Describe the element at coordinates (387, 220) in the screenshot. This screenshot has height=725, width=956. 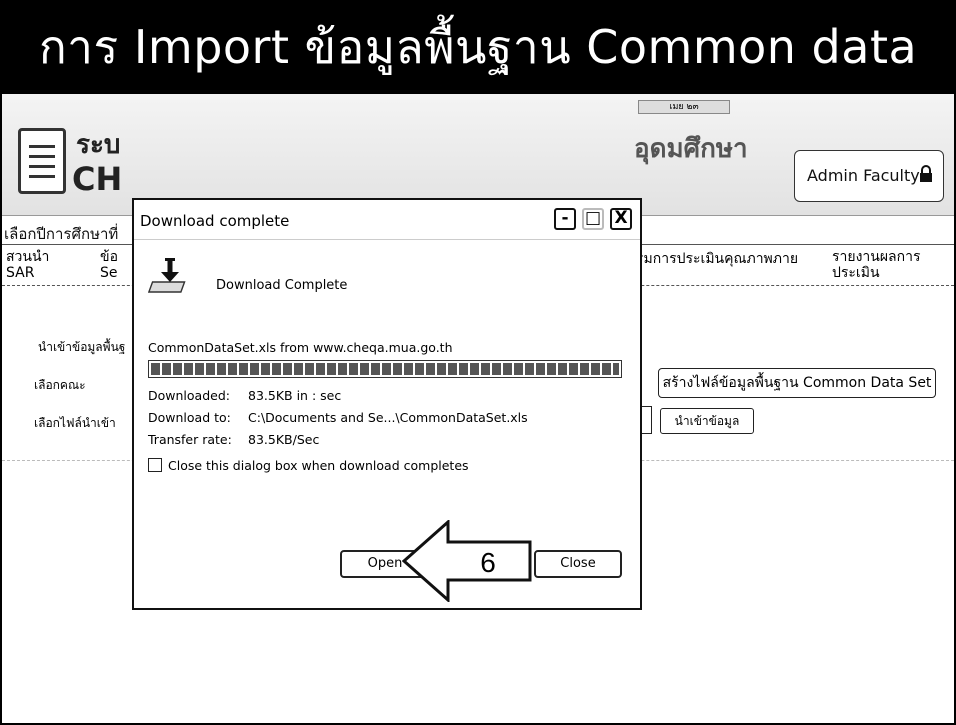
I see `dialog-titlebar: Download complete - □ X` at that location.